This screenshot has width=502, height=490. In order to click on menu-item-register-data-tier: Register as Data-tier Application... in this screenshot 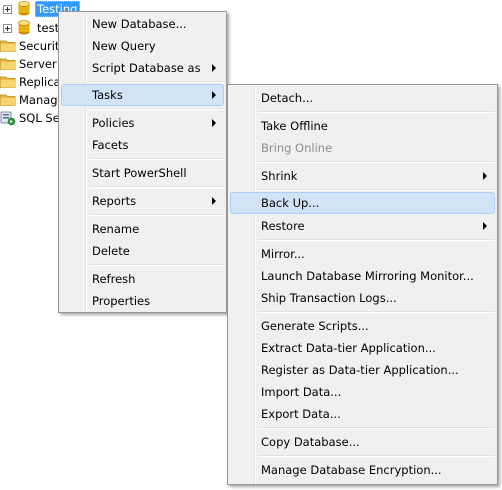, I will do `click(362, 370)`.